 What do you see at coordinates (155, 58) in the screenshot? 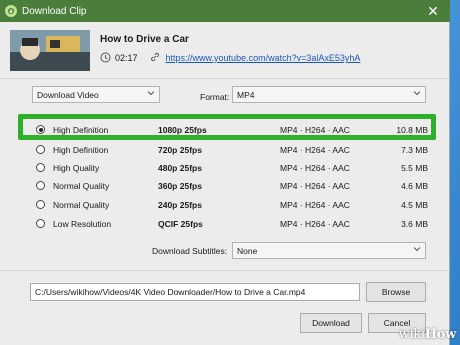
I see `link-icon` at bounding box center [155, 58].